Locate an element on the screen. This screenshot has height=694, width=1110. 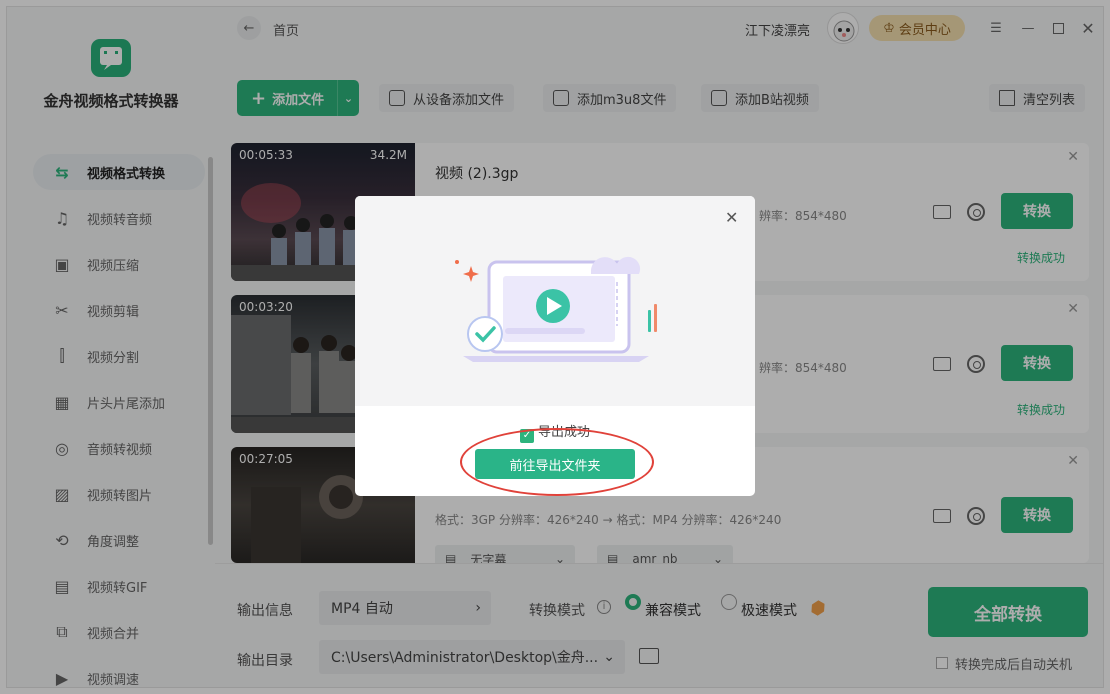
highlight-circle is located at coordinates (557, 462).